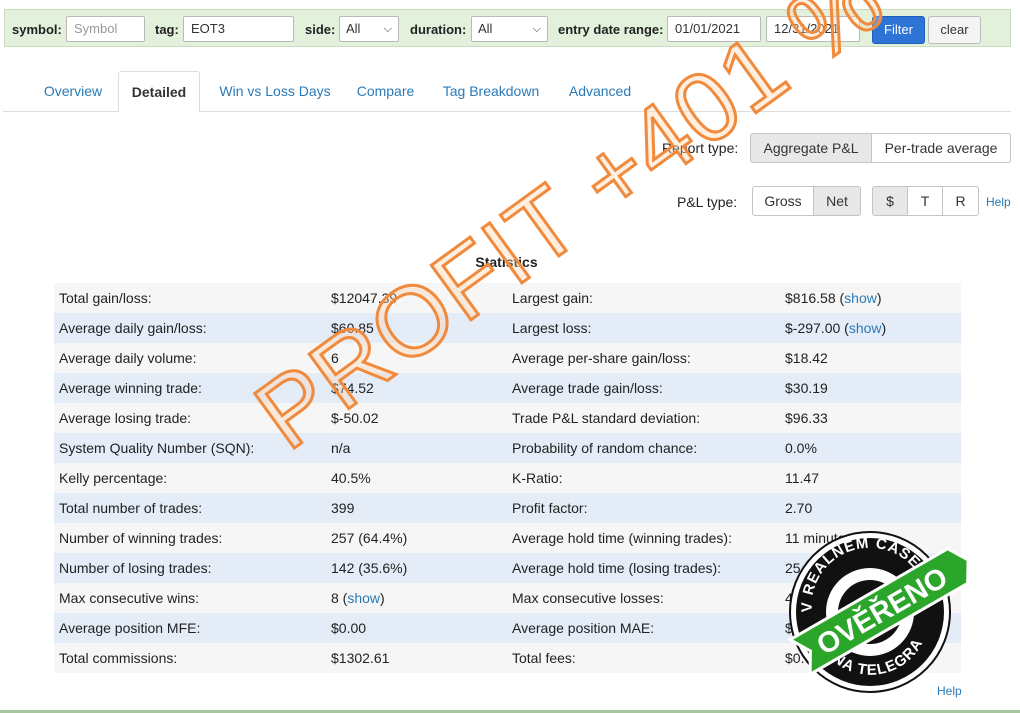  What do you see at coordinates (351, 478) in the screenshot?
I see `stat-value: 40.5%` at bounding box center [351, 478].